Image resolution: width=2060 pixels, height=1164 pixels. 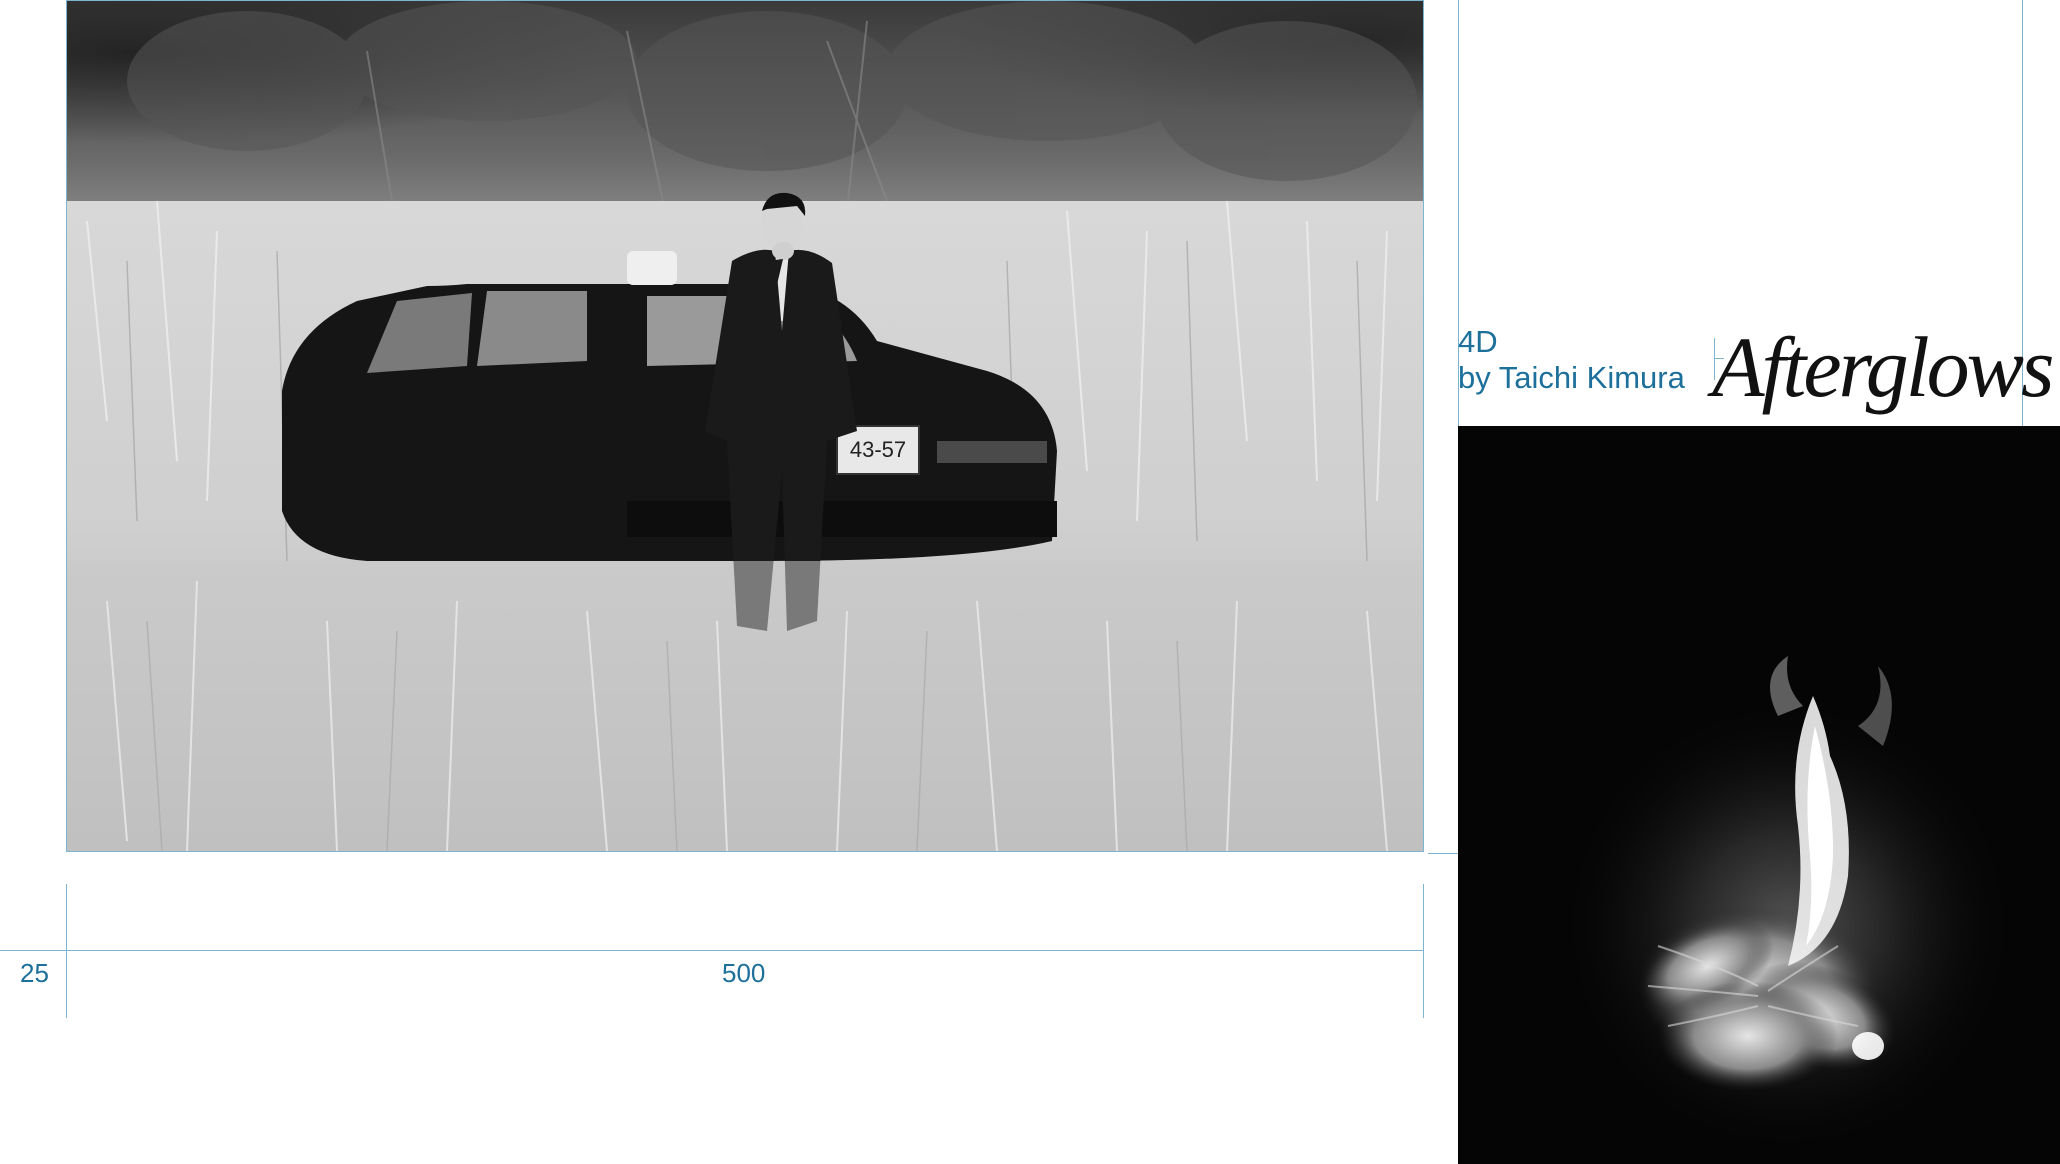 I want to click on edition-code: 4D, so click(x=1478, y=341).